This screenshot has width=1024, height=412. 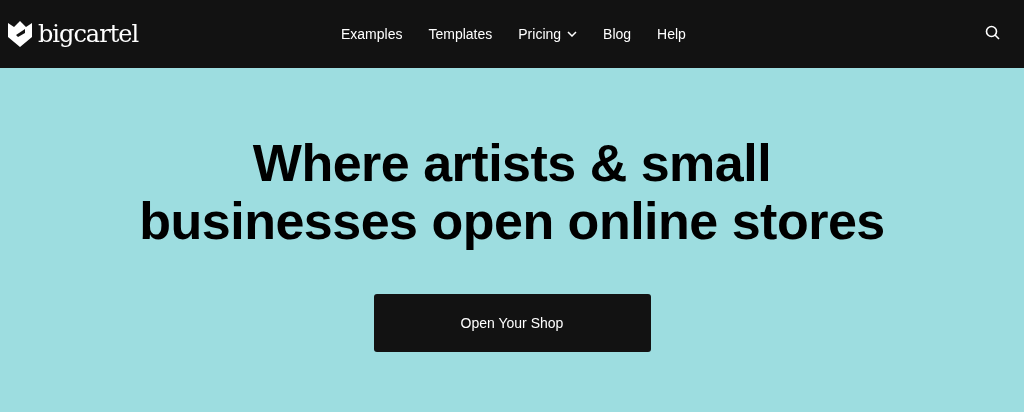 I want to click on nav-link: Examples, so click(x=372, y=34).